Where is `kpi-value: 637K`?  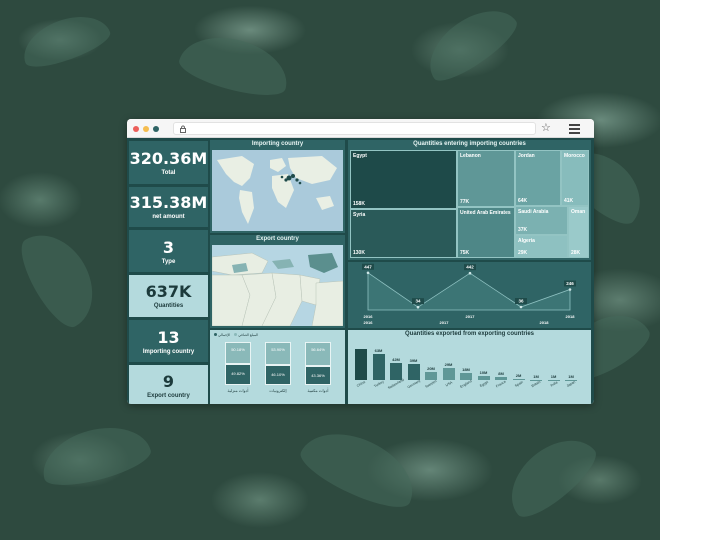
kpi-value: 637K is located at coordinates (168, 291).